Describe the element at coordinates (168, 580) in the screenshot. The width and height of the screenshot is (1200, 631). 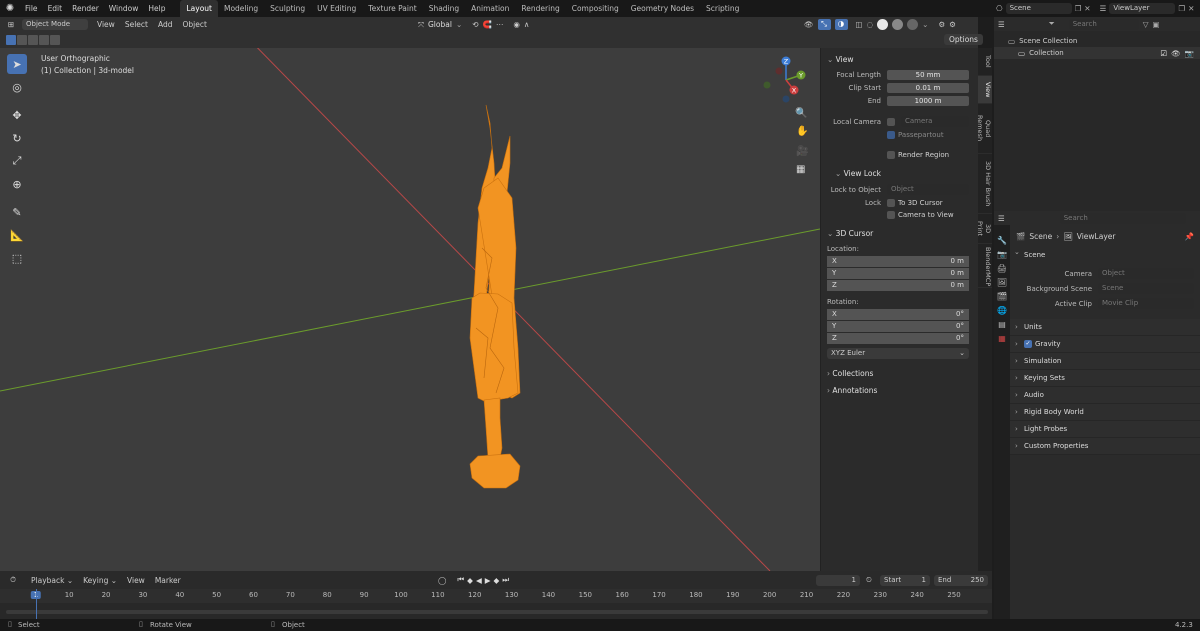
I see `timeline-menu-marker: Marker` at that location.